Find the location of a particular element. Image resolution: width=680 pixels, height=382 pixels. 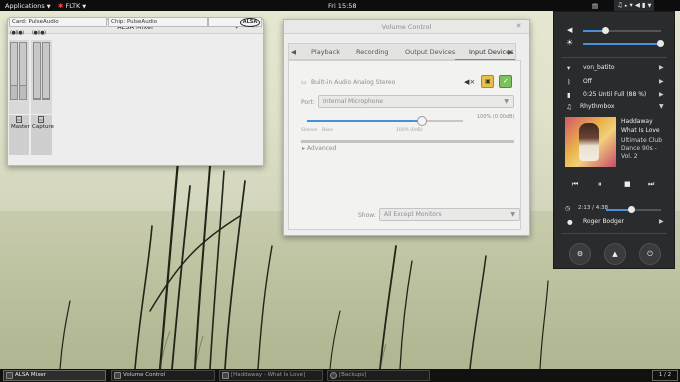

peak-meter is located at coordinates (407, 141).